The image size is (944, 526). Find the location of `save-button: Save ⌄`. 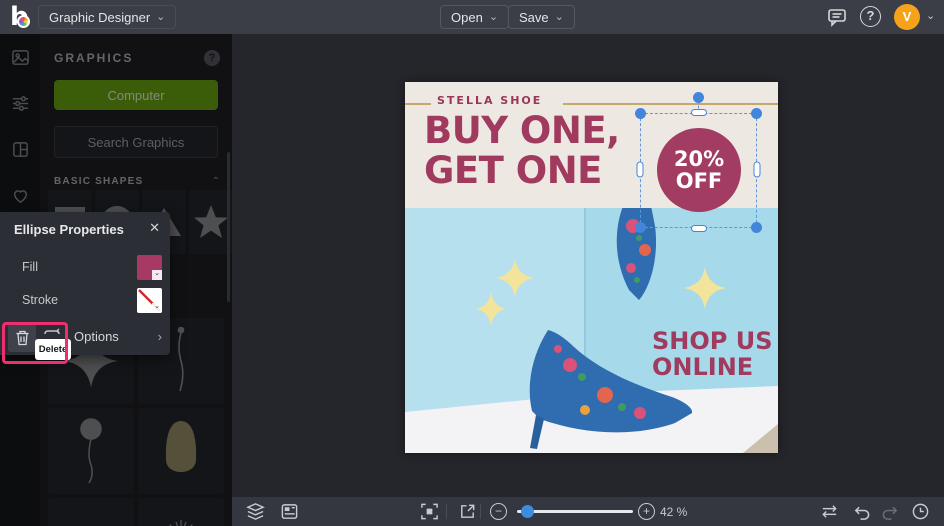

save-button: Save ⌄ is located at coordinates (541, 17).